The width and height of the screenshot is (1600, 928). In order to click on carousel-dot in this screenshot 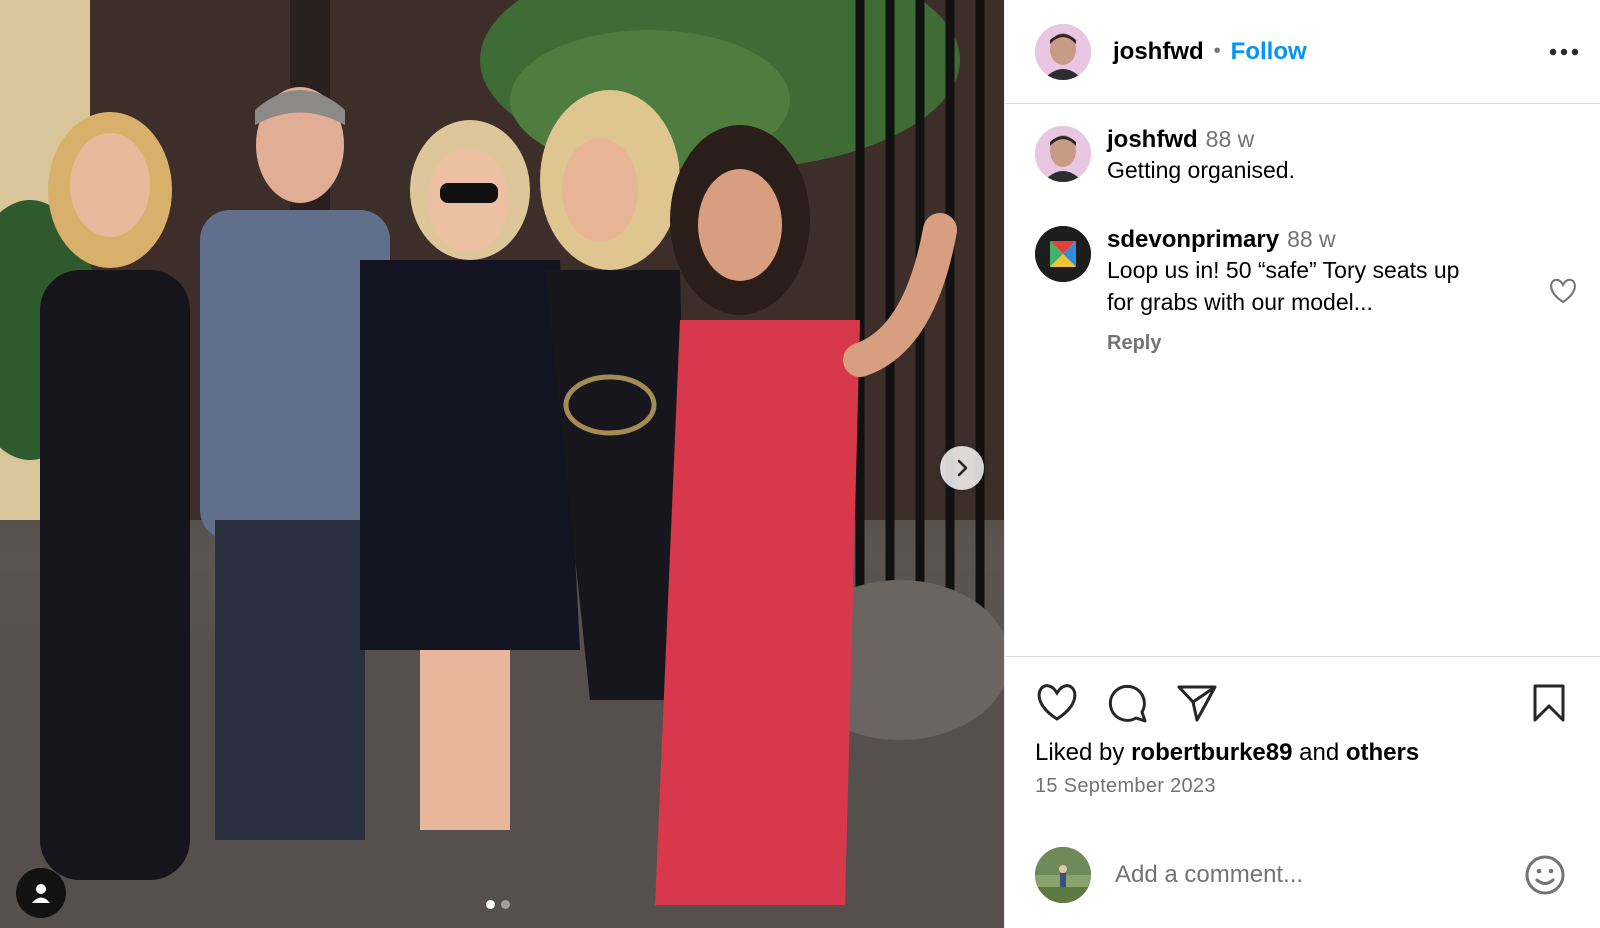, I will do `click(505, 904)`.